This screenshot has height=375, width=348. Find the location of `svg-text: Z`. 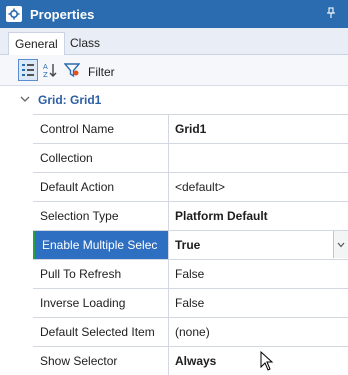

svg-text: Z is located at coordinates (45, 74).